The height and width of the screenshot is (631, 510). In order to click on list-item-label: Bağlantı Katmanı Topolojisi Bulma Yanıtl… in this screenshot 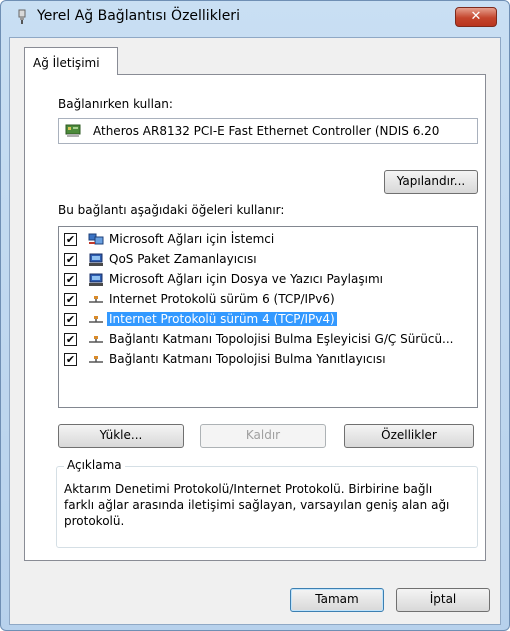, I will do `click(247, 359)`.